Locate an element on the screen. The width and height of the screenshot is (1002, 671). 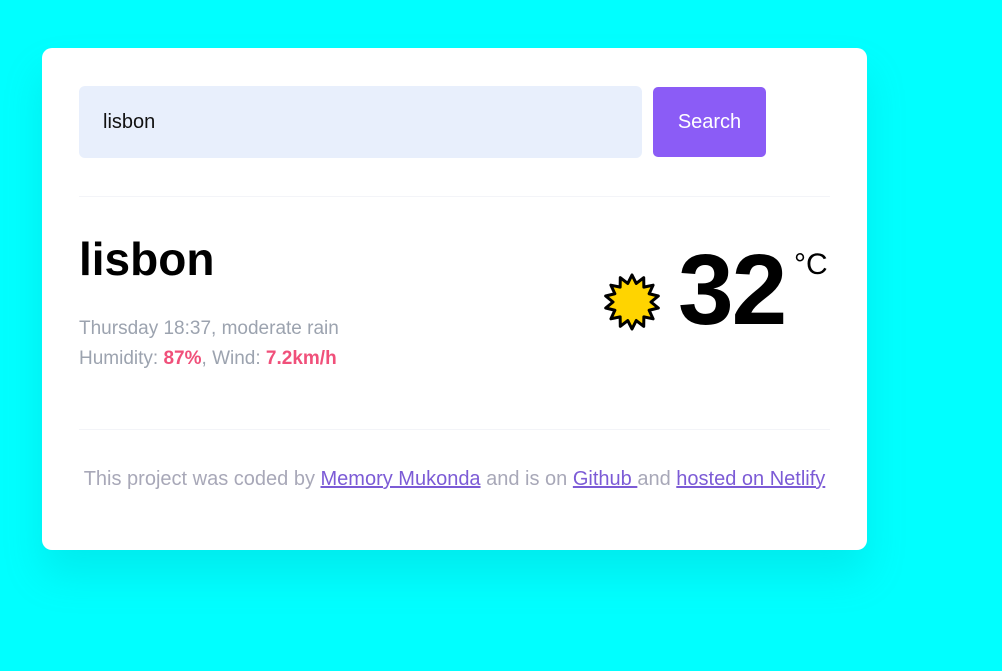
footer-text: and is on is located at coordinates (526, 479).